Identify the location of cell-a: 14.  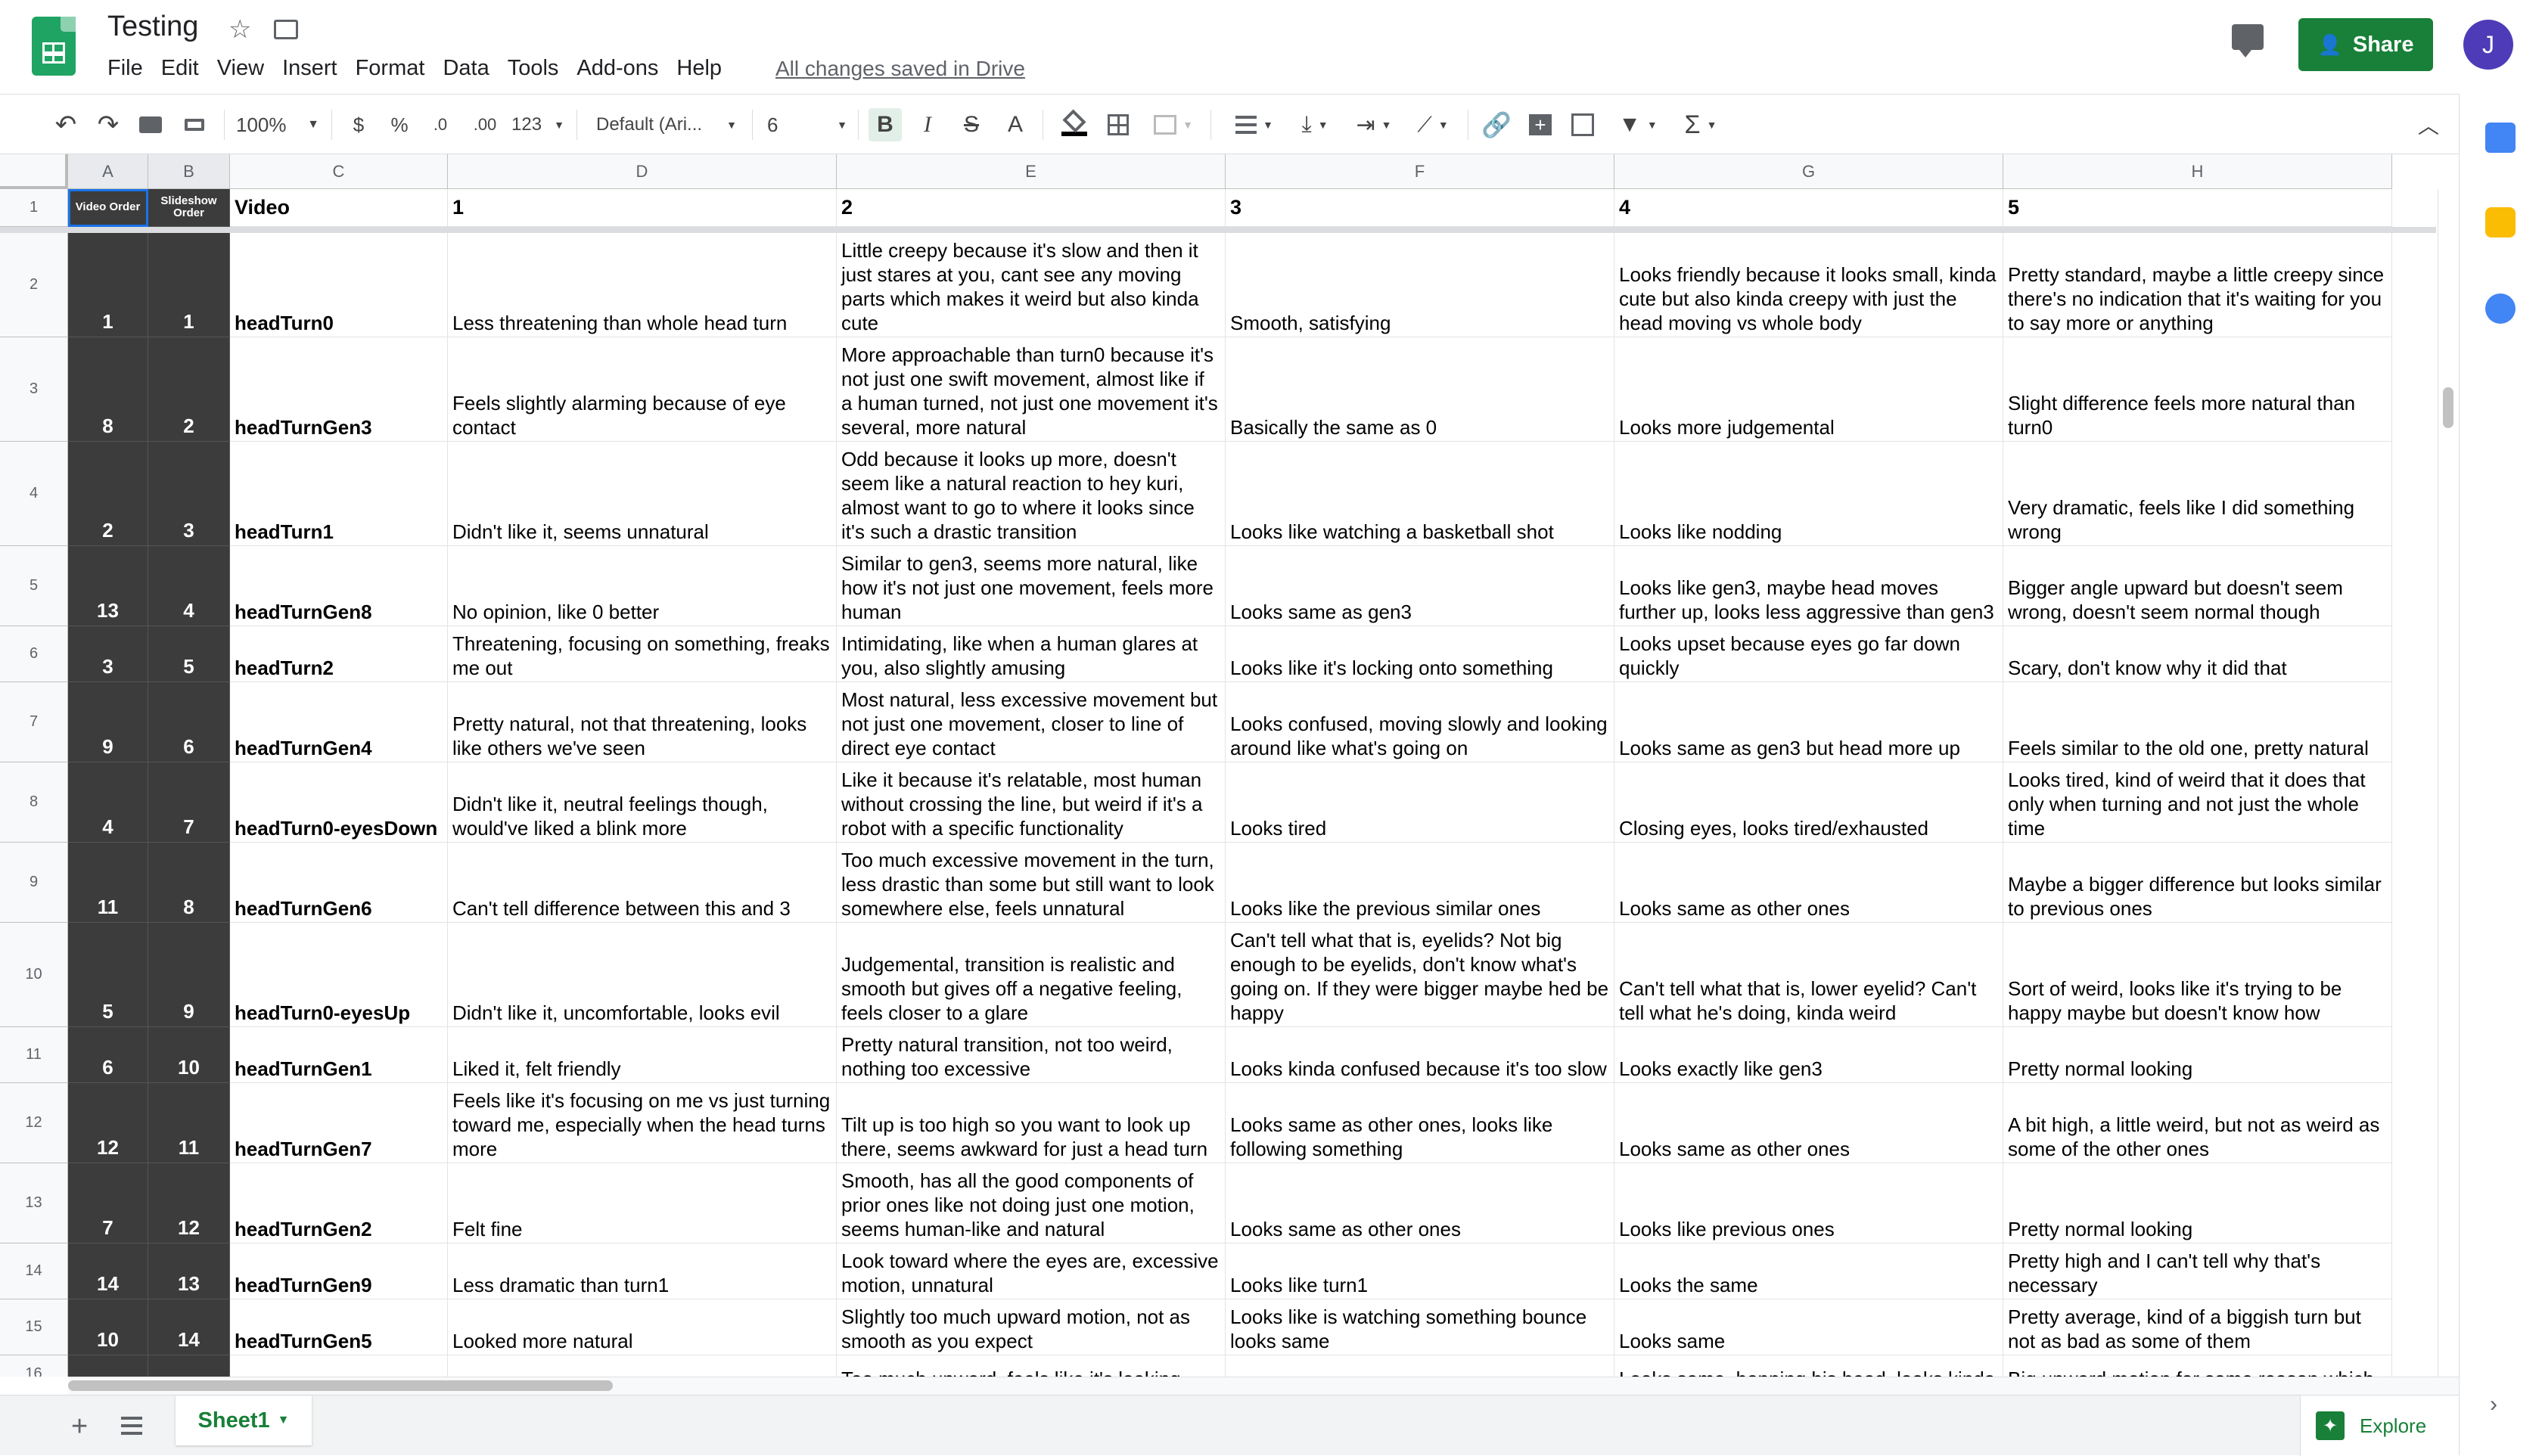
(108, 1271).